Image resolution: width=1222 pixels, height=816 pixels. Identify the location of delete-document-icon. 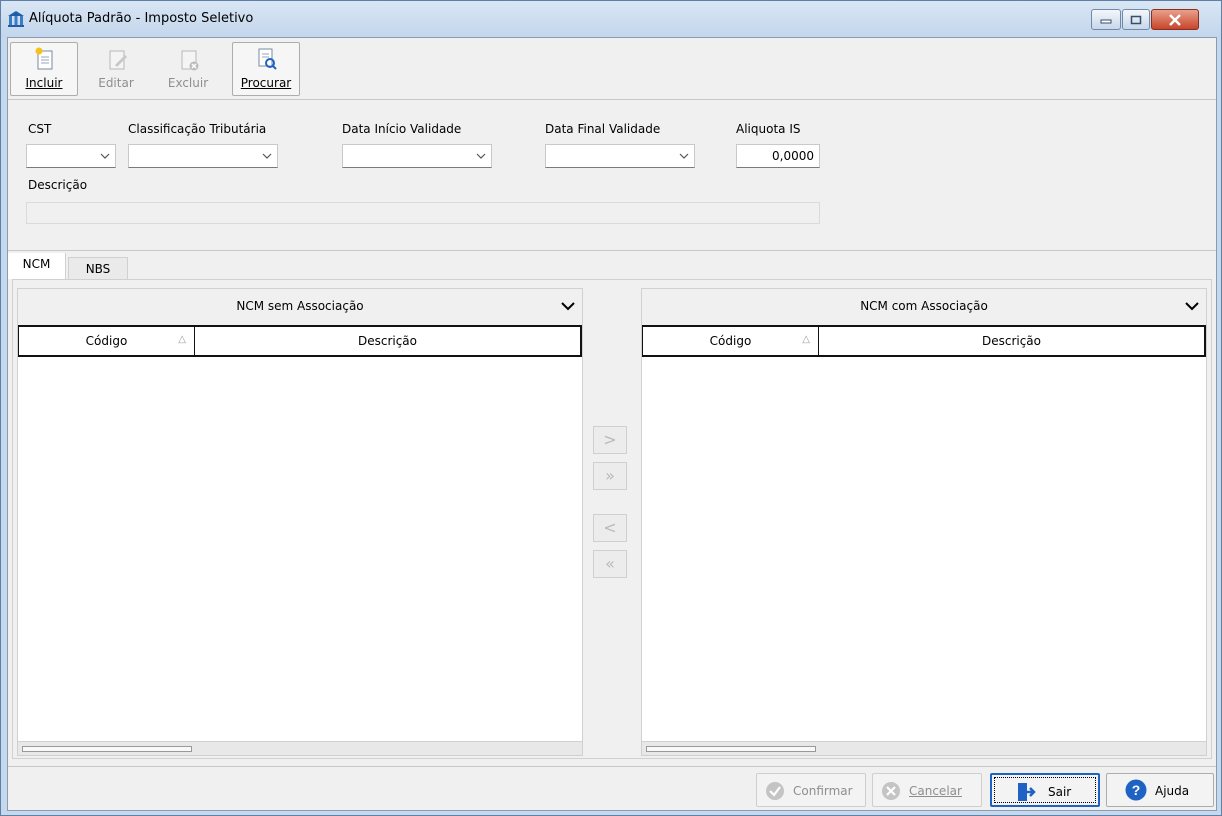
(190, 60).